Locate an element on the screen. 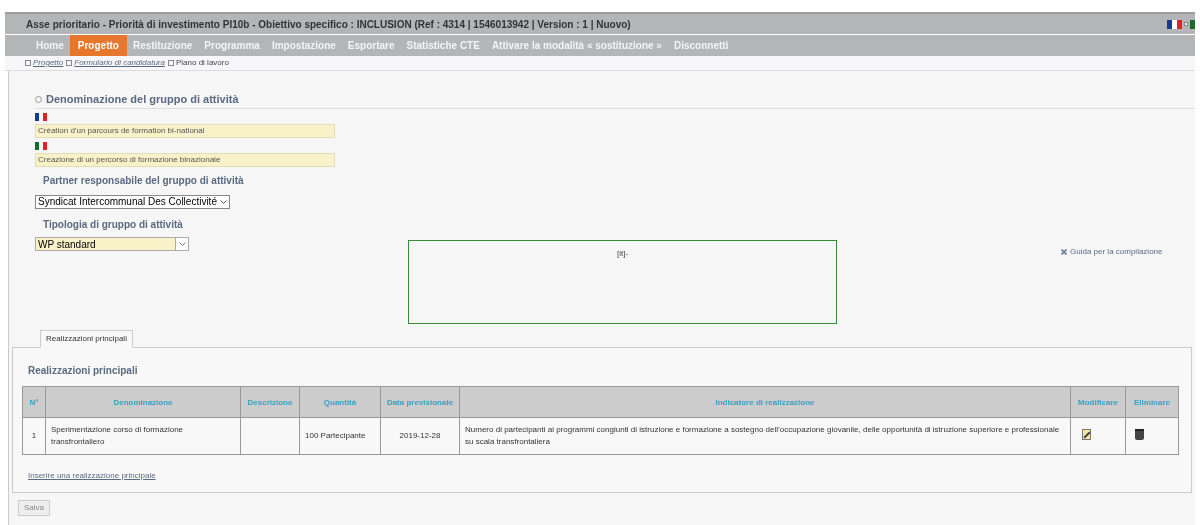 The height and width of the screenshot is (525, 1200). field-label: Tipologia di gruppo di attività is located at coordinates (113, 225).